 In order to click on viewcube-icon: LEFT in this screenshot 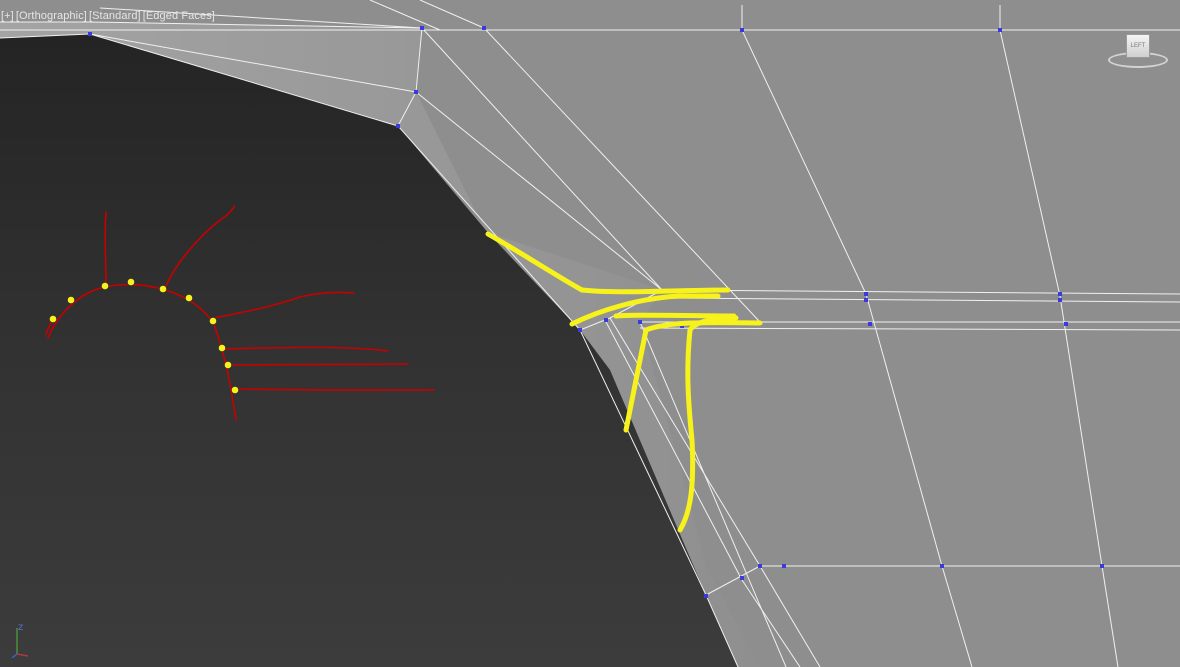, I will do `click(1138, 54)`.